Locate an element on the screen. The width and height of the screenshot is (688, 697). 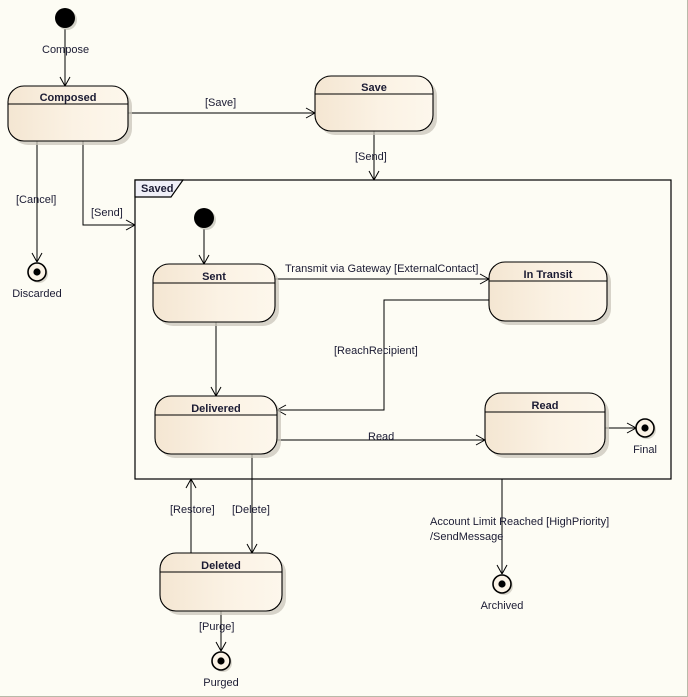
final-state-discarded: Discarded is located at coordinates (37, 281).